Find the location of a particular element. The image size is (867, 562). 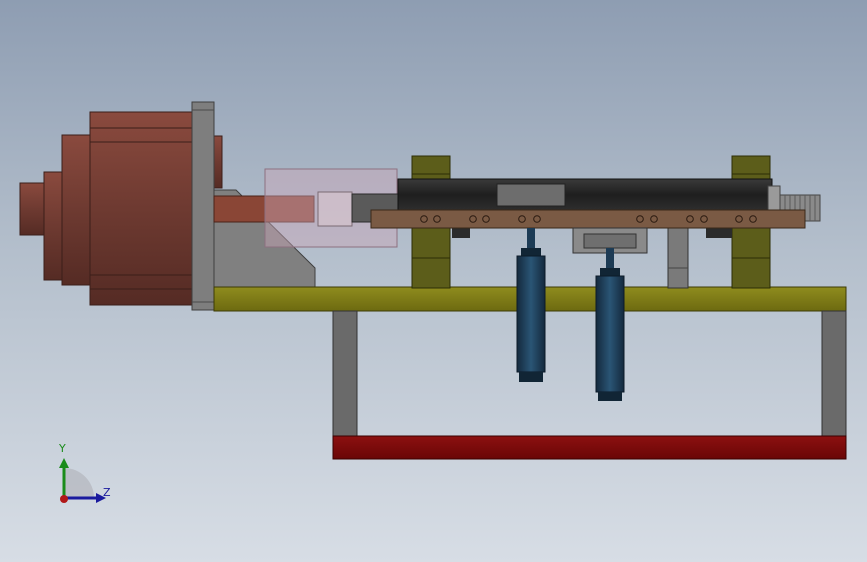

y-axis-arrow is located at coordinates (64, 463).